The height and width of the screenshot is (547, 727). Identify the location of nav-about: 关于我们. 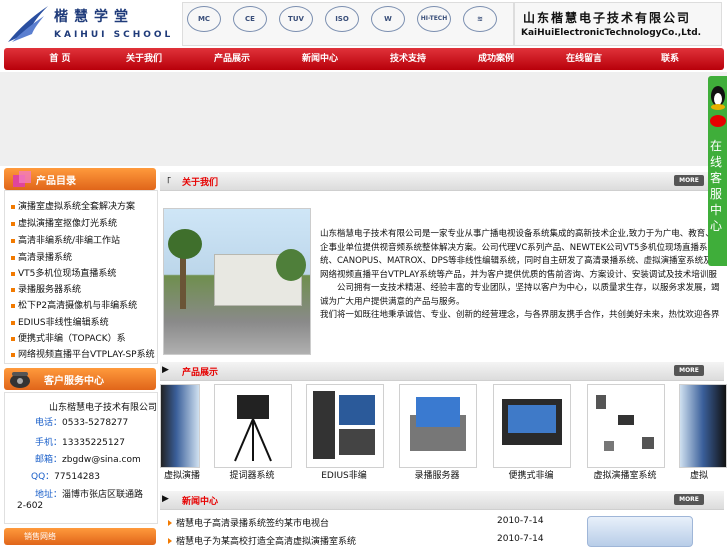
(144, 59).